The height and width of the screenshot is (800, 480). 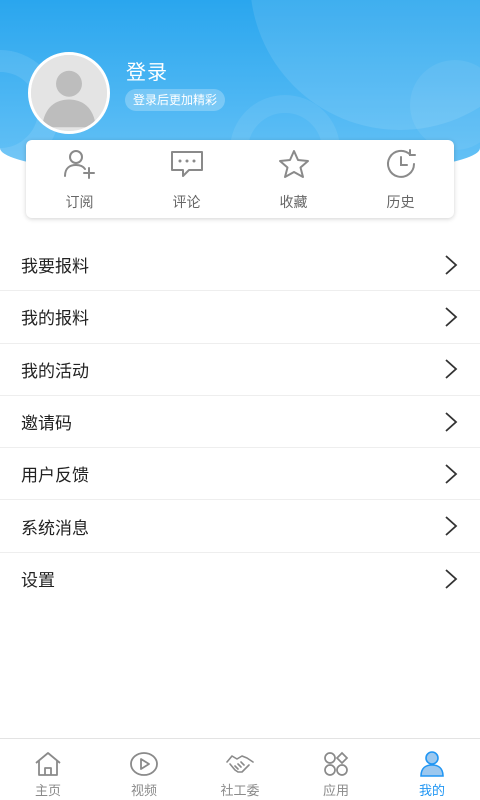 I want to click on action-label: 订阅, so click(x=79, y=203).